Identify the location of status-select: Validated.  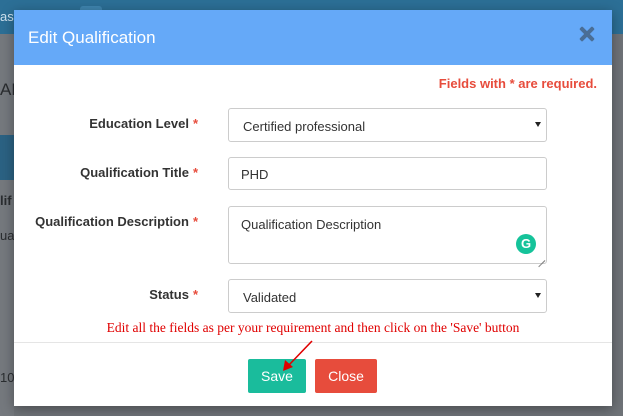
(387, 296).